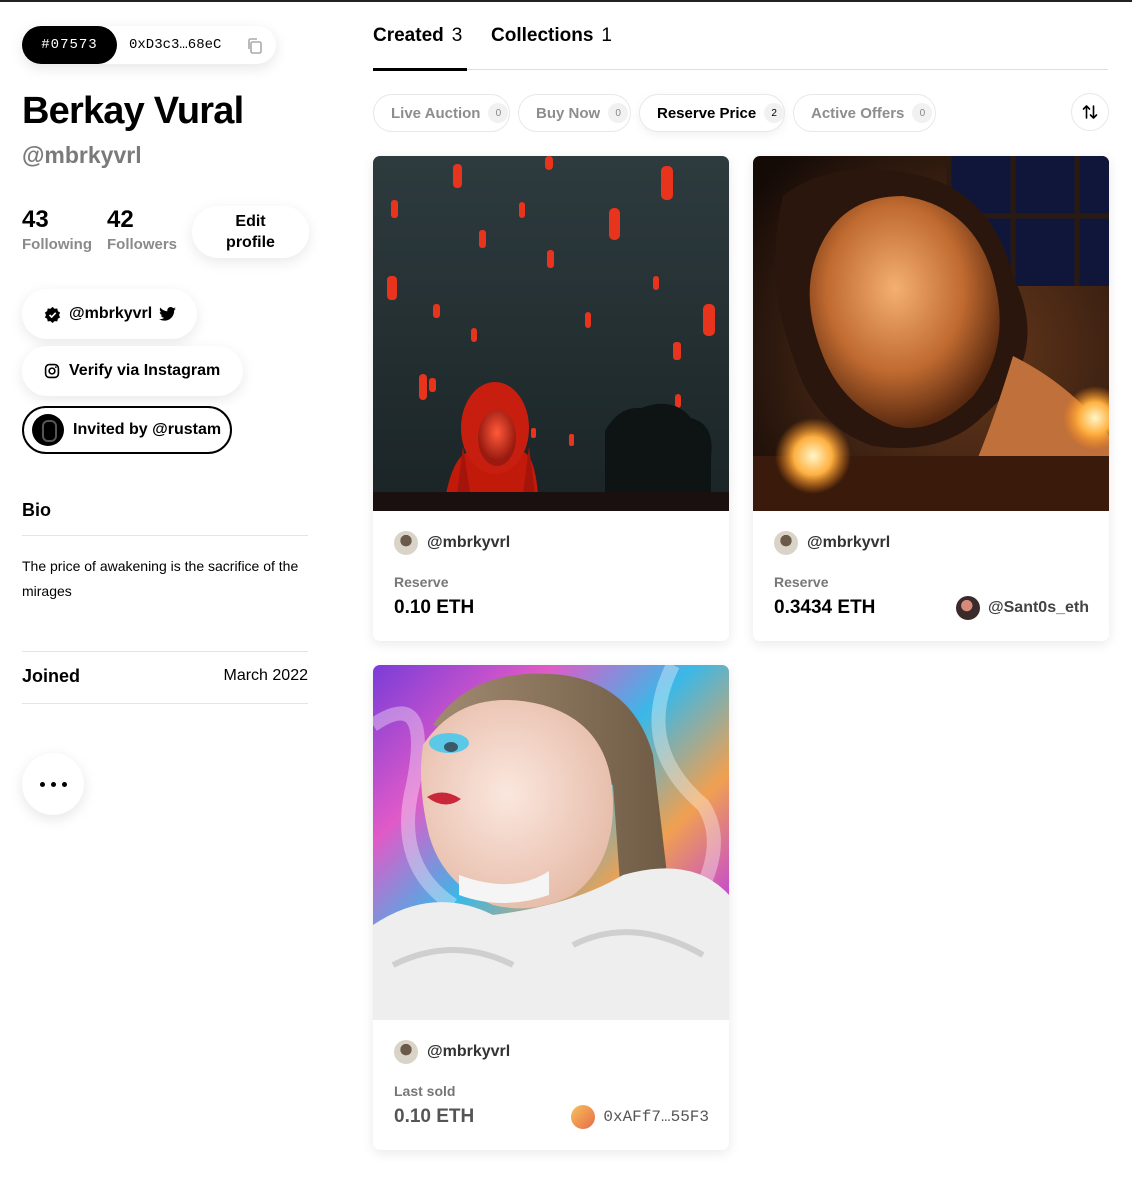 This screenshot has height=1200, width=1132. I want to click on filter-active-offers: Active Offers 0, so click(864, 113).